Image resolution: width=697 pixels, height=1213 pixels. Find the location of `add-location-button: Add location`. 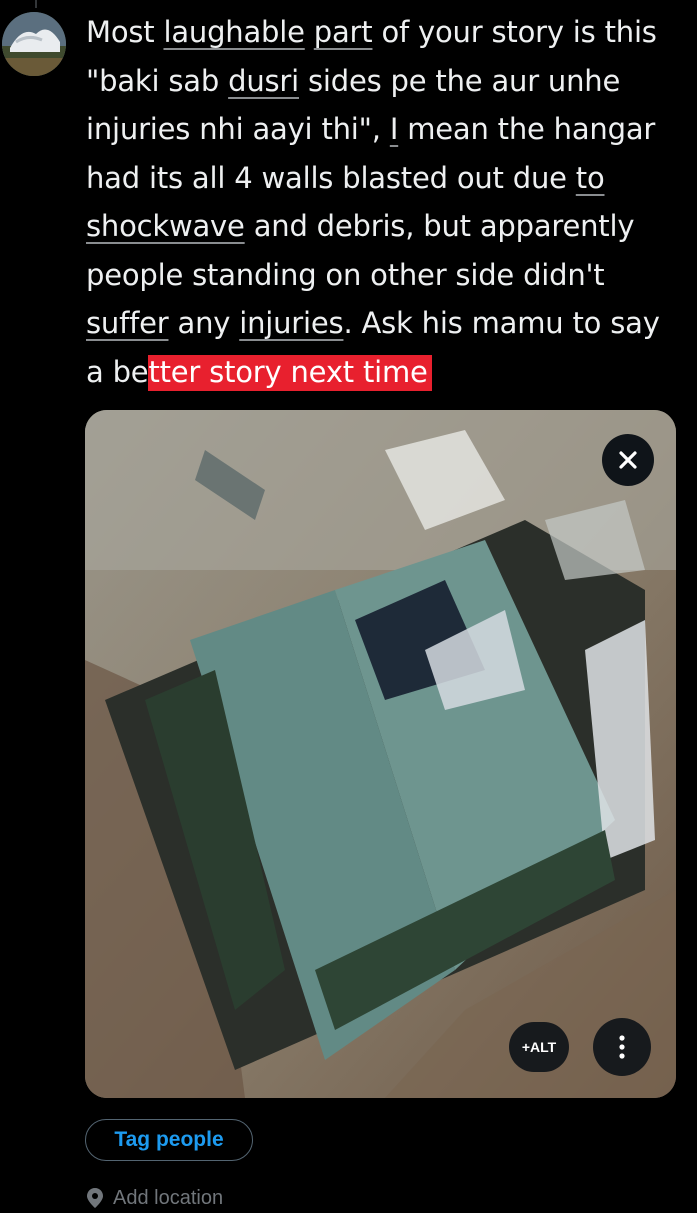

add-location-button: Add location is located at coordinates (154, 1198).